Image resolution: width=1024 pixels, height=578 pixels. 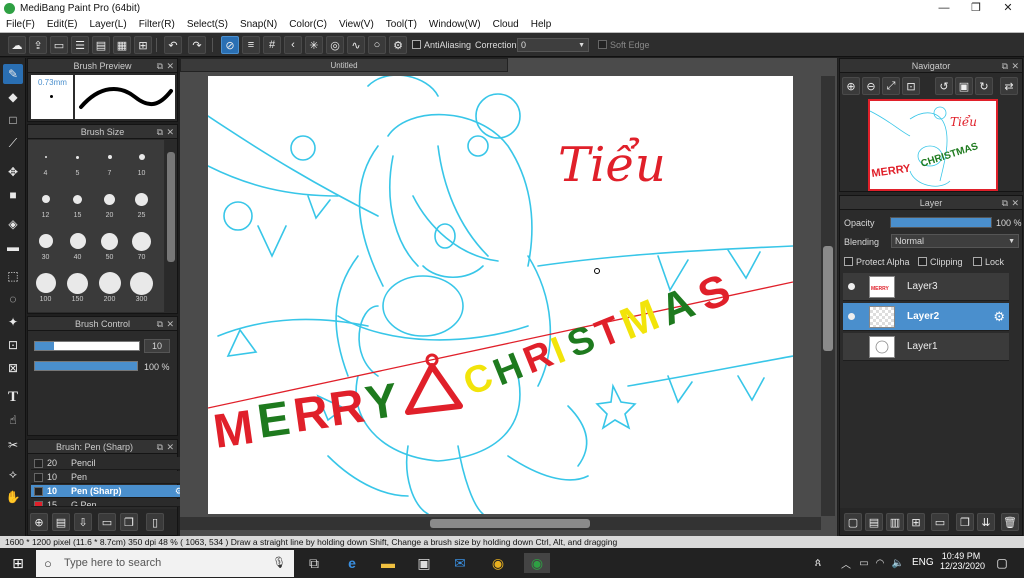 I want to click on comment-icon: ▭, so click(x=59, y=45).